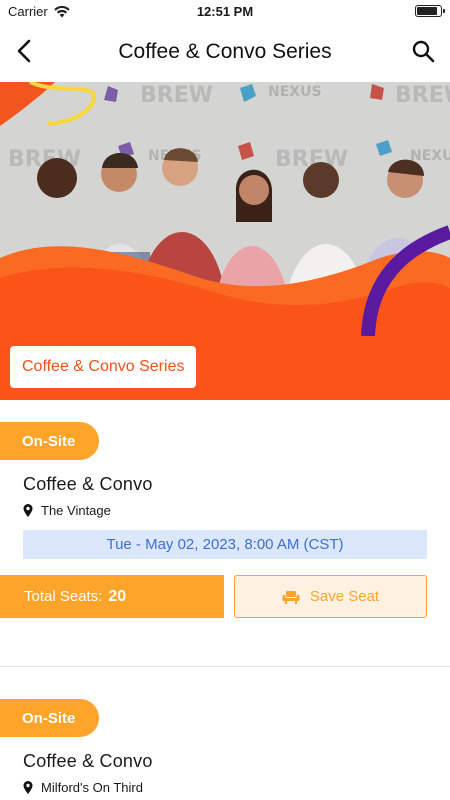  I want to click on chevron-left-icon, so click(25, 51).